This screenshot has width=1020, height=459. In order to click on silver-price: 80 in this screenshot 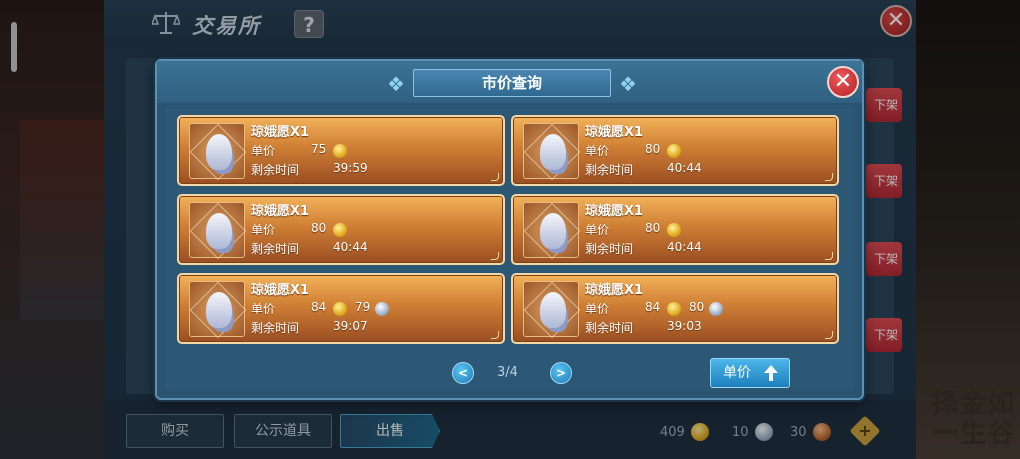, I will do `click(697, 307)`.